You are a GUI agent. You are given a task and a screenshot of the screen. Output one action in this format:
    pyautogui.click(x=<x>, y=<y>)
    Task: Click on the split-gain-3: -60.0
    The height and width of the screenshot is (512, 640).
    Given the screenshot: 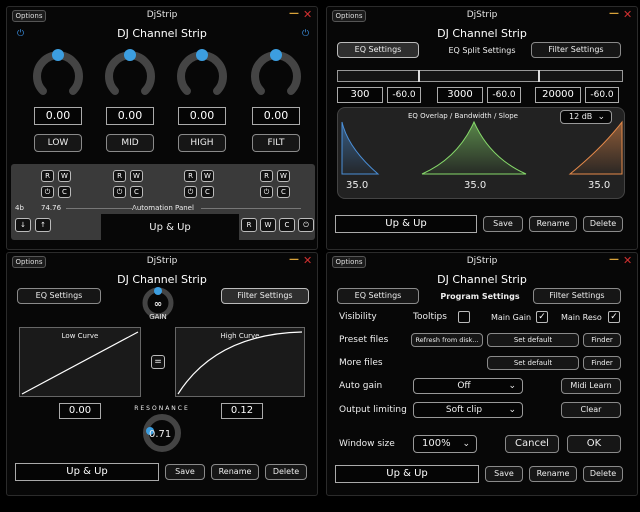 What is the action you would take?
    pyautogui.click(x=602, y=95)
    